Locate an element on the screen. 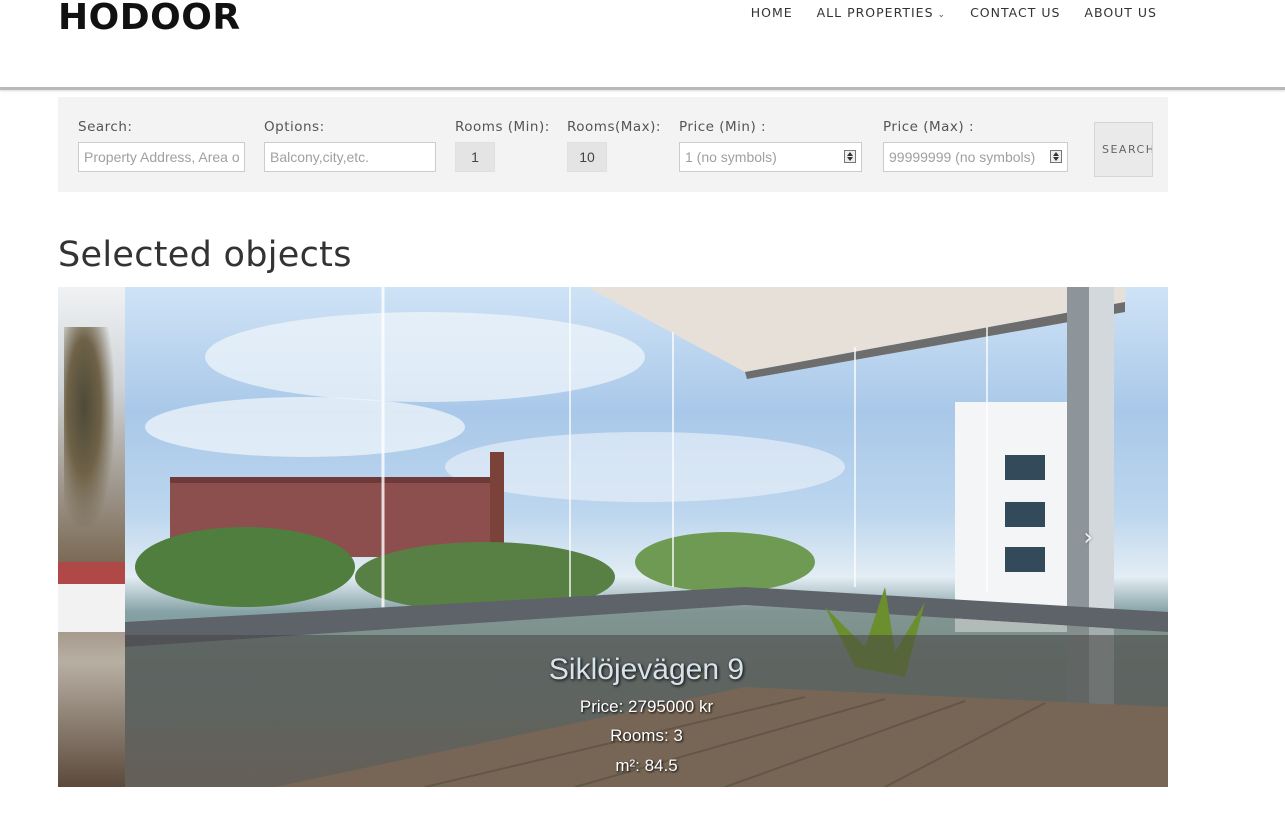 This screenshot has width=1285, height=828. options-field-group: Options: is located at coordinates (350, 145).